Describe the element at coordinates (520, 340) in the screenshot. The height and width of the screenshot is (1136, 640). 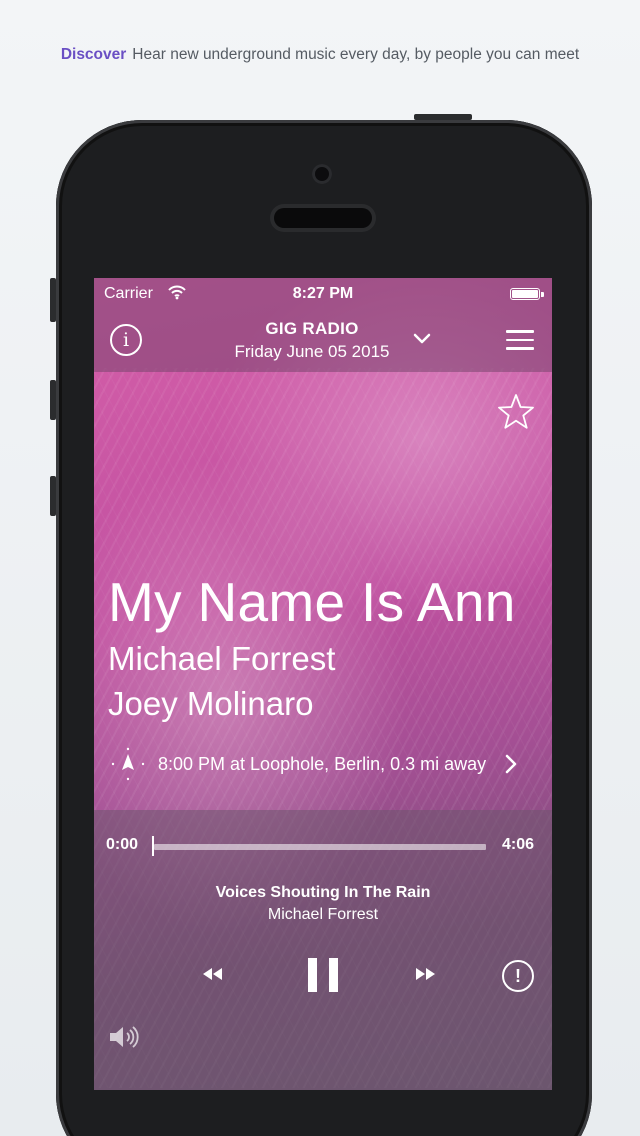
I see `menu-icon` at that location.